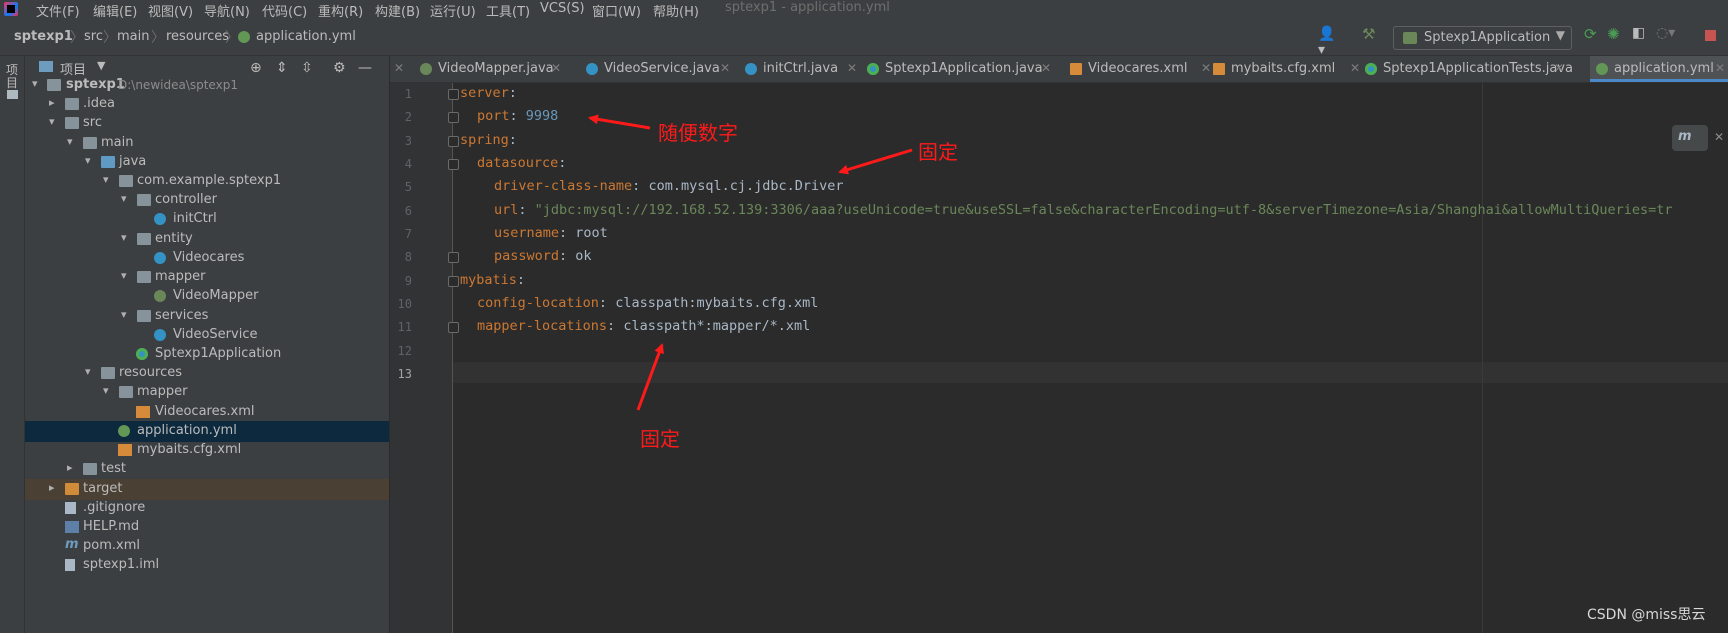 Image resolution: width=1728 pixels, height=633 pixels. What do you see at coordinates (875, 161) in the screenshot?
I see `annotation-arrow-driver` at bounding box center [875, 161].